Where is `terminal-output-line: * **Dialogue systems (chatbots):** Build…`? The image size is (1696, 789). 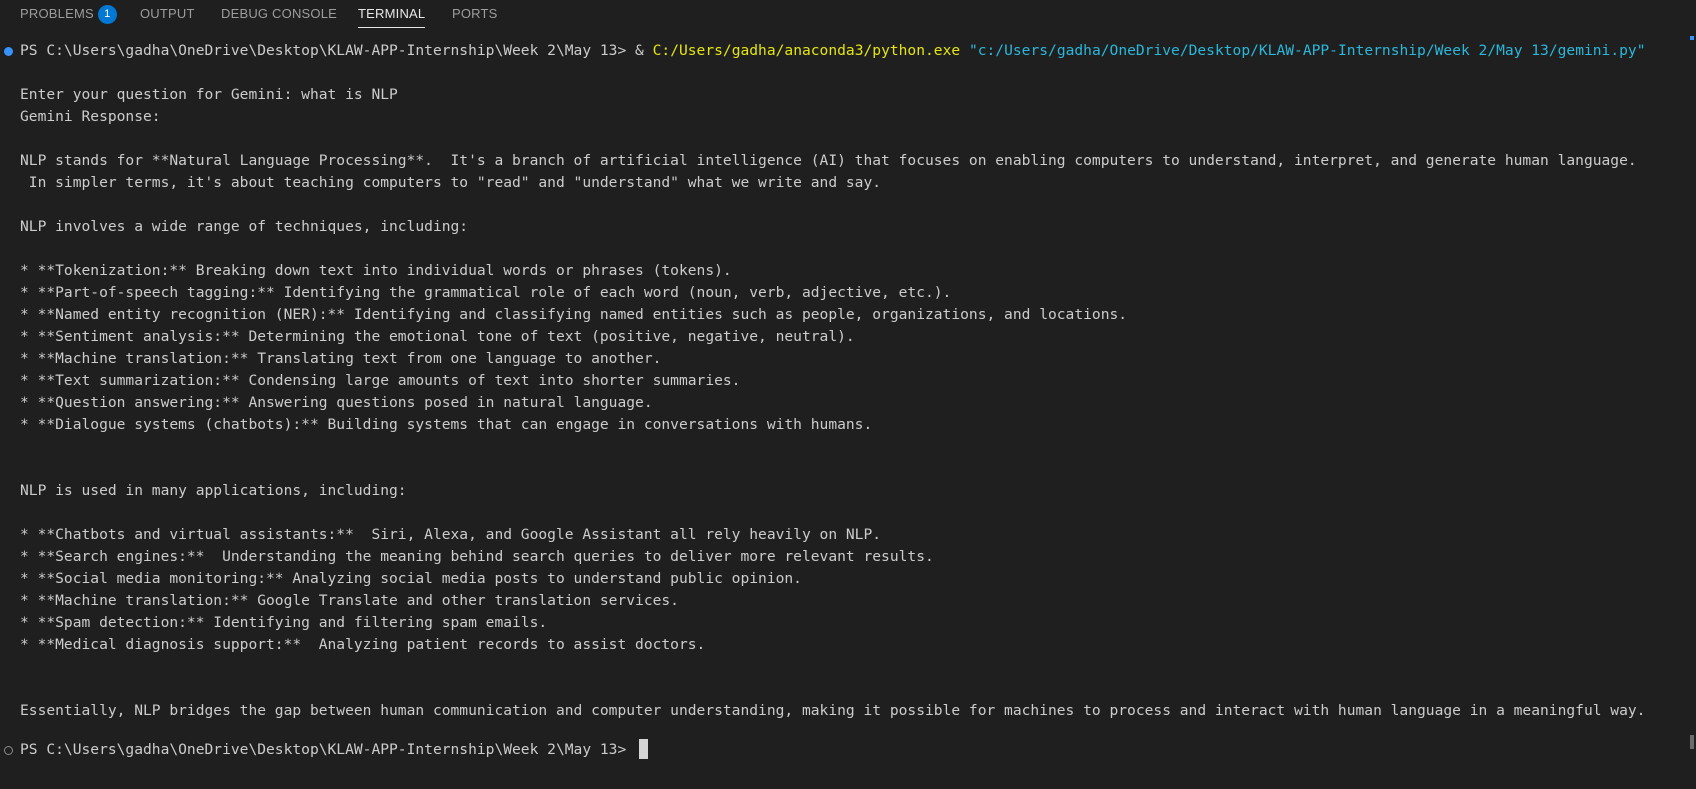 terminal-output-line: * **Dialogue systems (chatbots):** Build… is located at coordinates (446, 424).